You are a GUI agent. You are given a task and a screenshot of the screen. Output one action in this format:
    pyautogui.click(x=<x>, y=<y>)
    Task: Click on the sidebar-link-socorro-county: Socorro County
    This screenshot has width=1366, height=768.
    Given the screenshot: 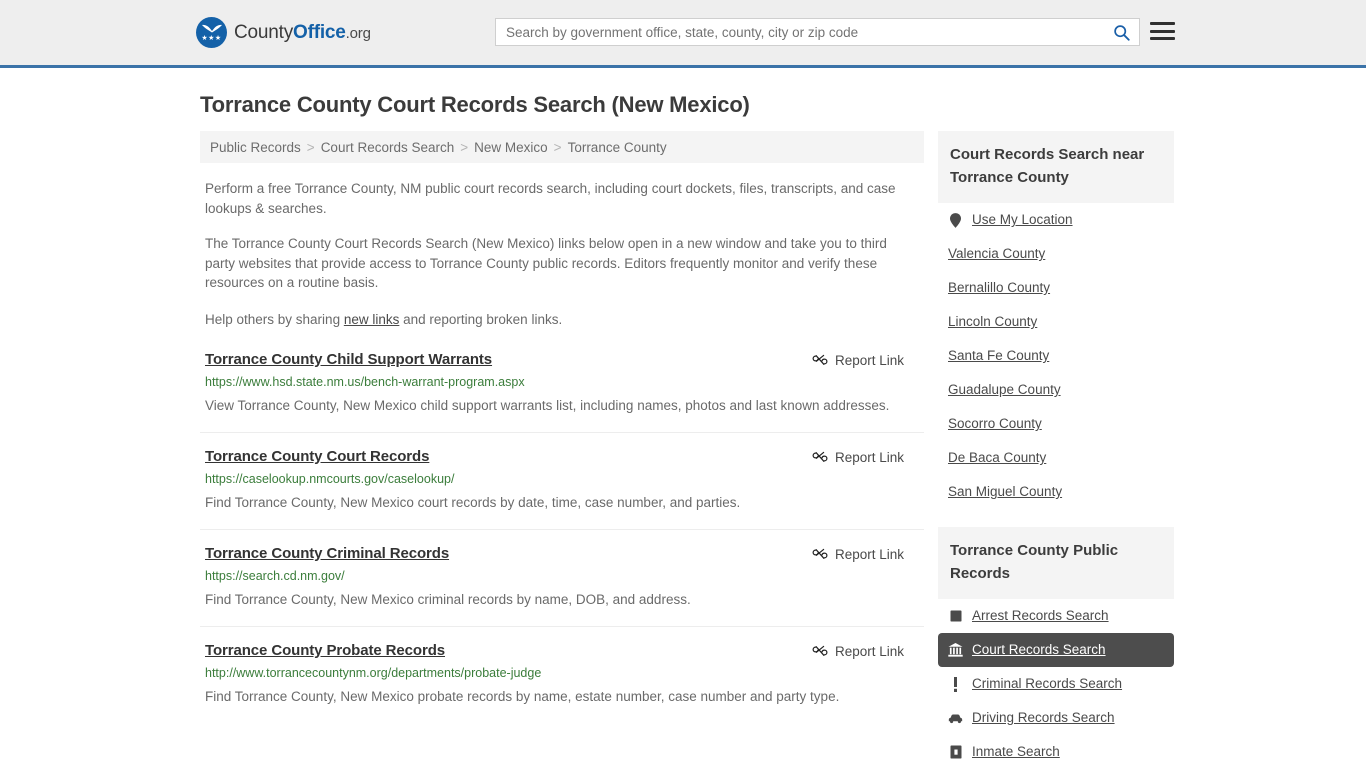 What is the action you would take?
    pyautogui.click(x=995, y=424)
    